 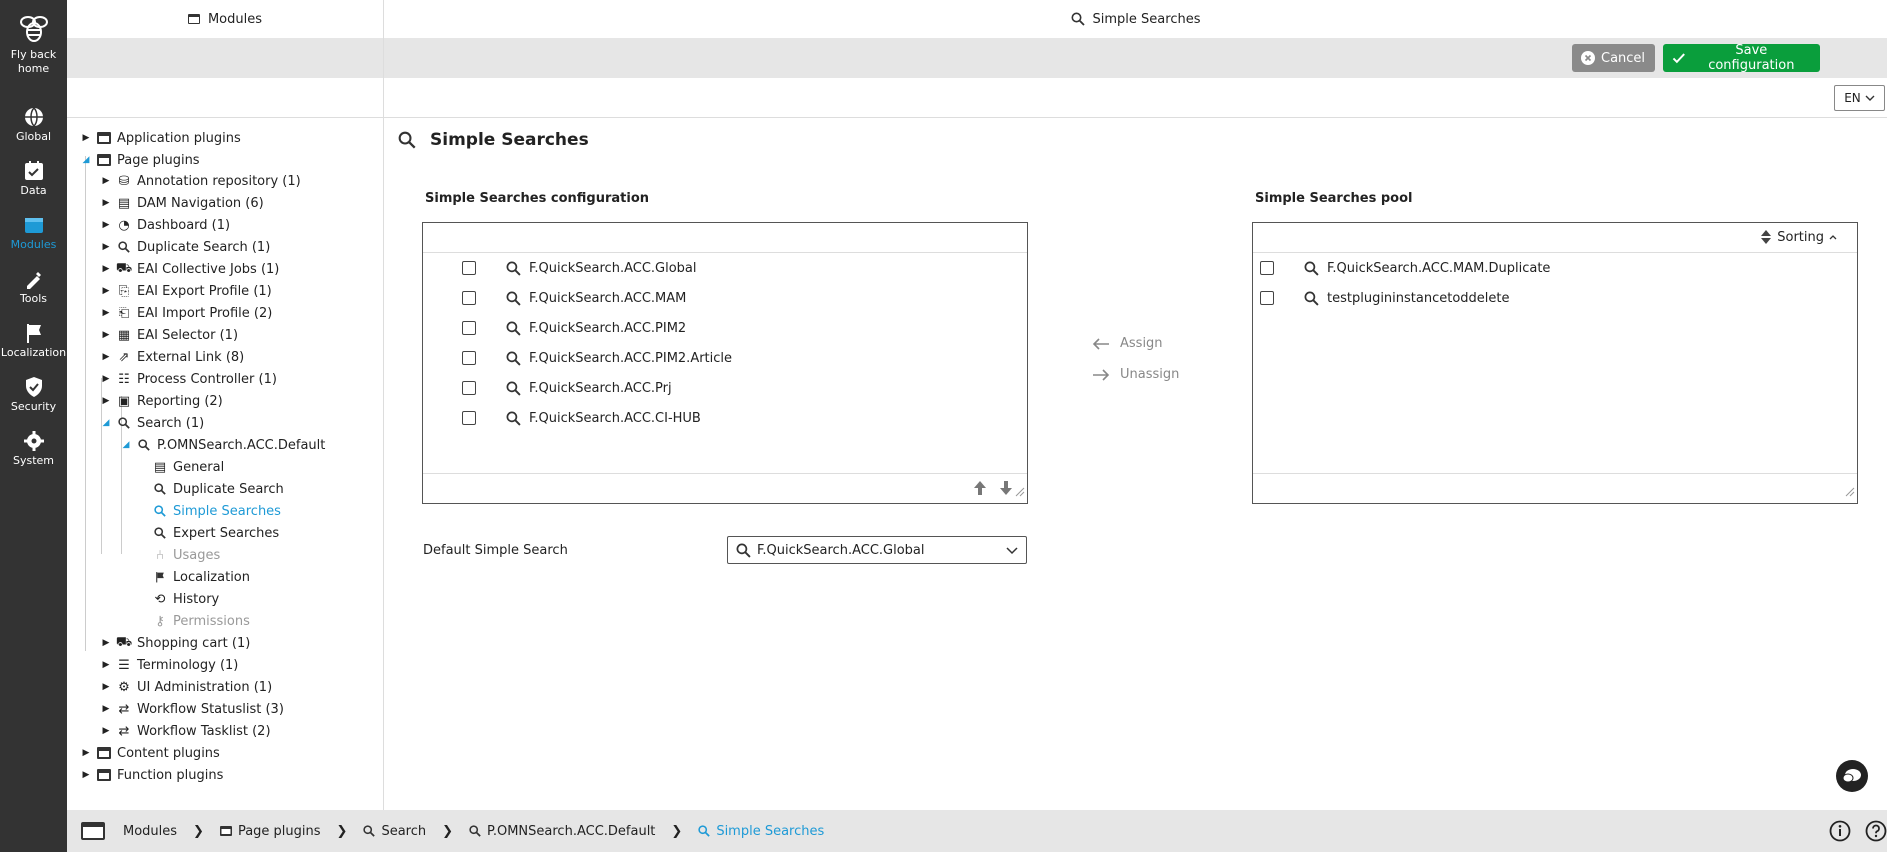 I want to click on tree-node-simple-searches: Simple Searches, so click(x=217, y=511).